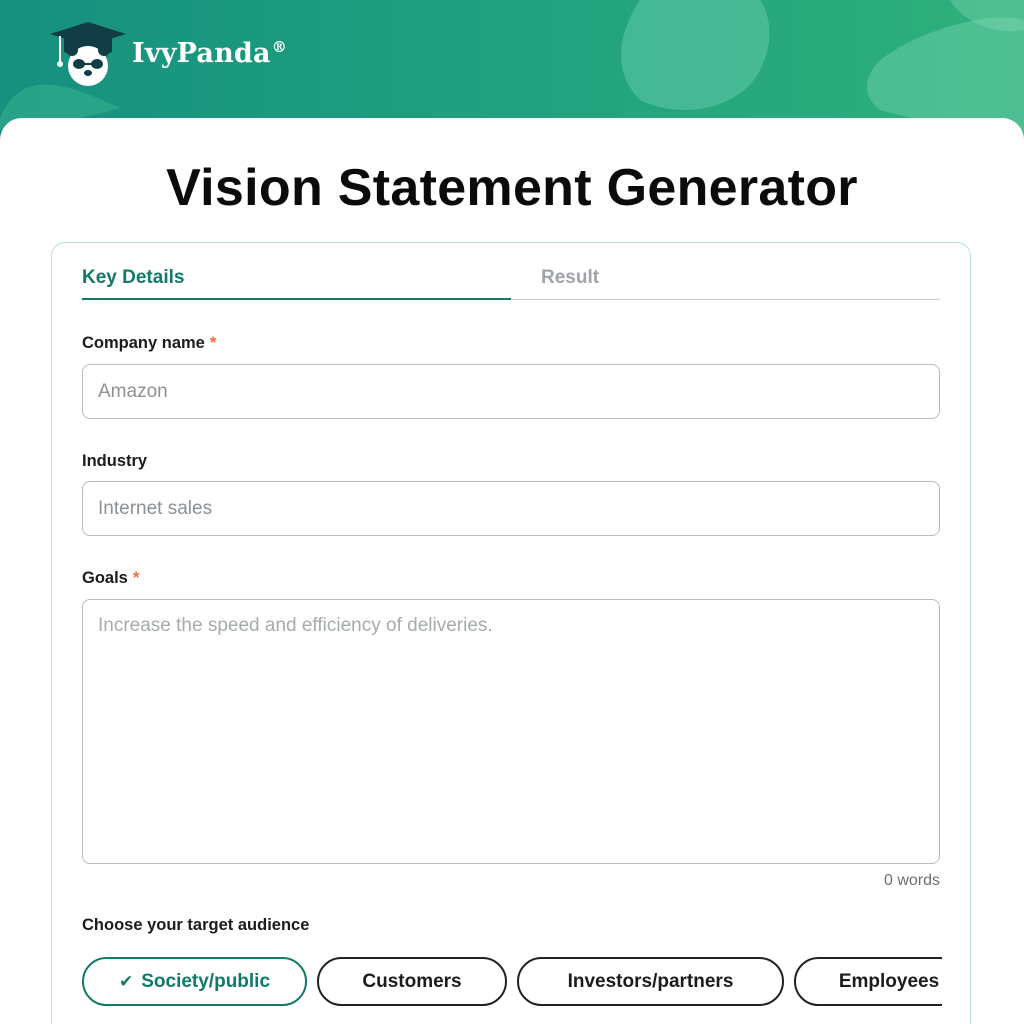  What do you see at coordinates (209, 53) in the screenshot?
I see `brand-name: IvyPanda®` at bounding box center [209, 53].